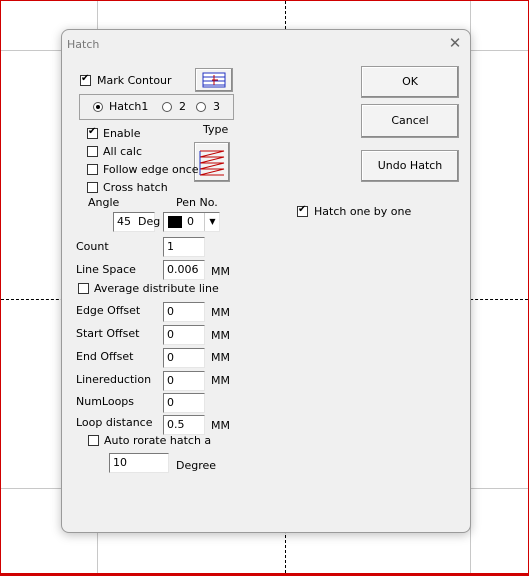  I want to click on loop-distance-input: 0.5, so click(184, 425).